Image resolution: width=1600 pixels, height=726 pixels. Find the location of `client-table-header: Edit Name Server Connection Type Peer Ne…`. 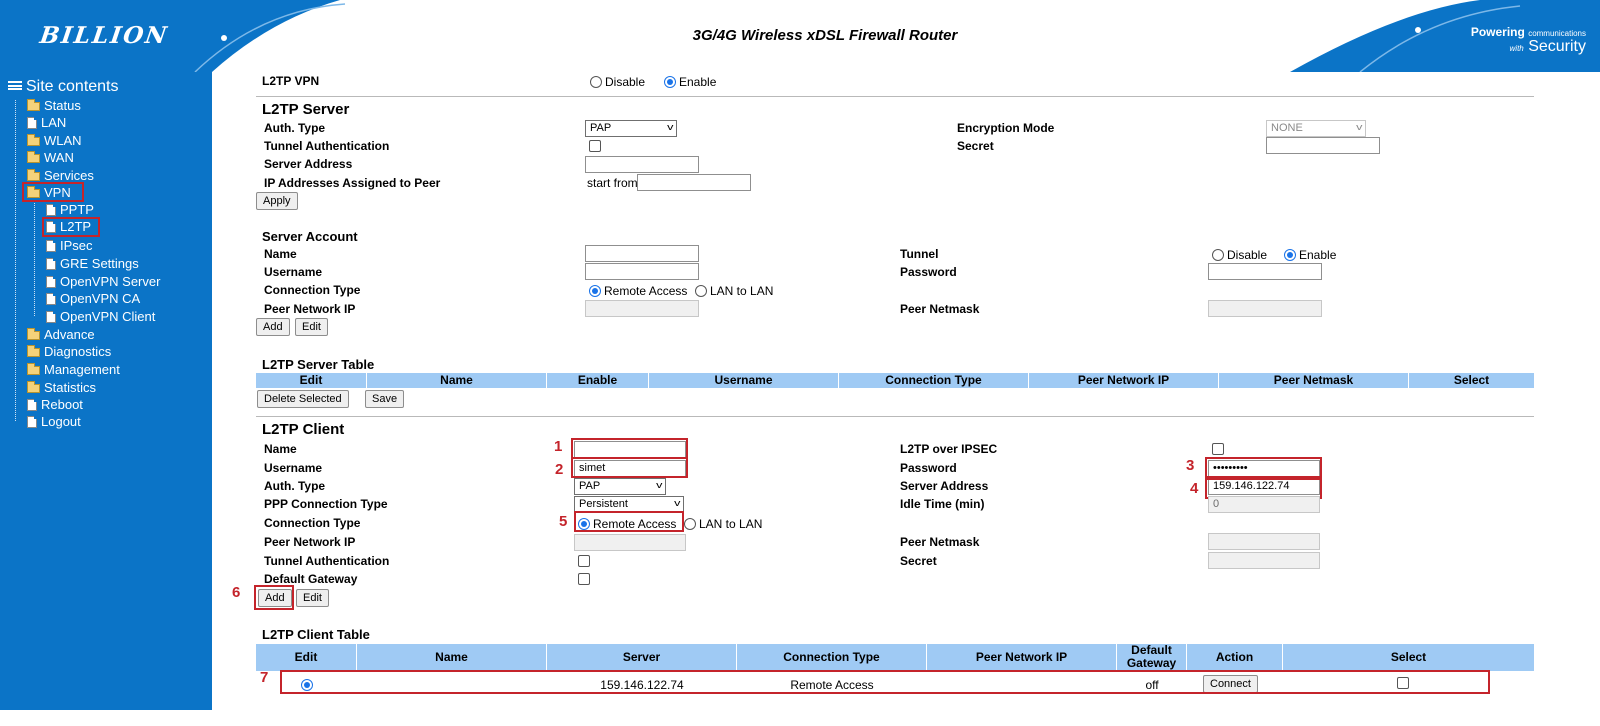

client-table-header: Edit Name Server Connection Type Peer Ne… is located at coordinates (895, 657).